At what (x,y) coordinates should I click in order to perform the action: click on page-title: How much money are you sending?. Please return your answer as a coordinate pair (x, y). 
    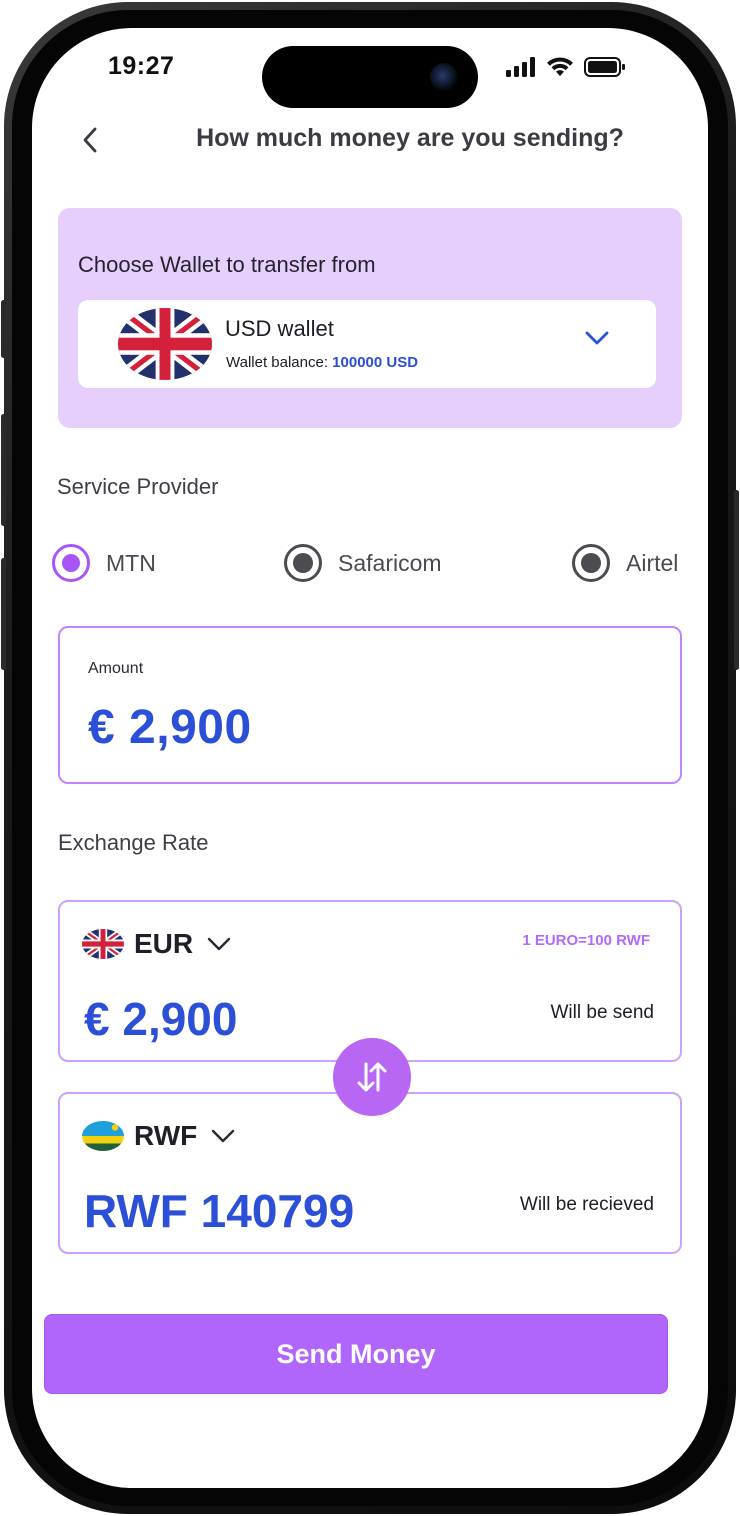
    Looking at the image, I should click on (410, 138).